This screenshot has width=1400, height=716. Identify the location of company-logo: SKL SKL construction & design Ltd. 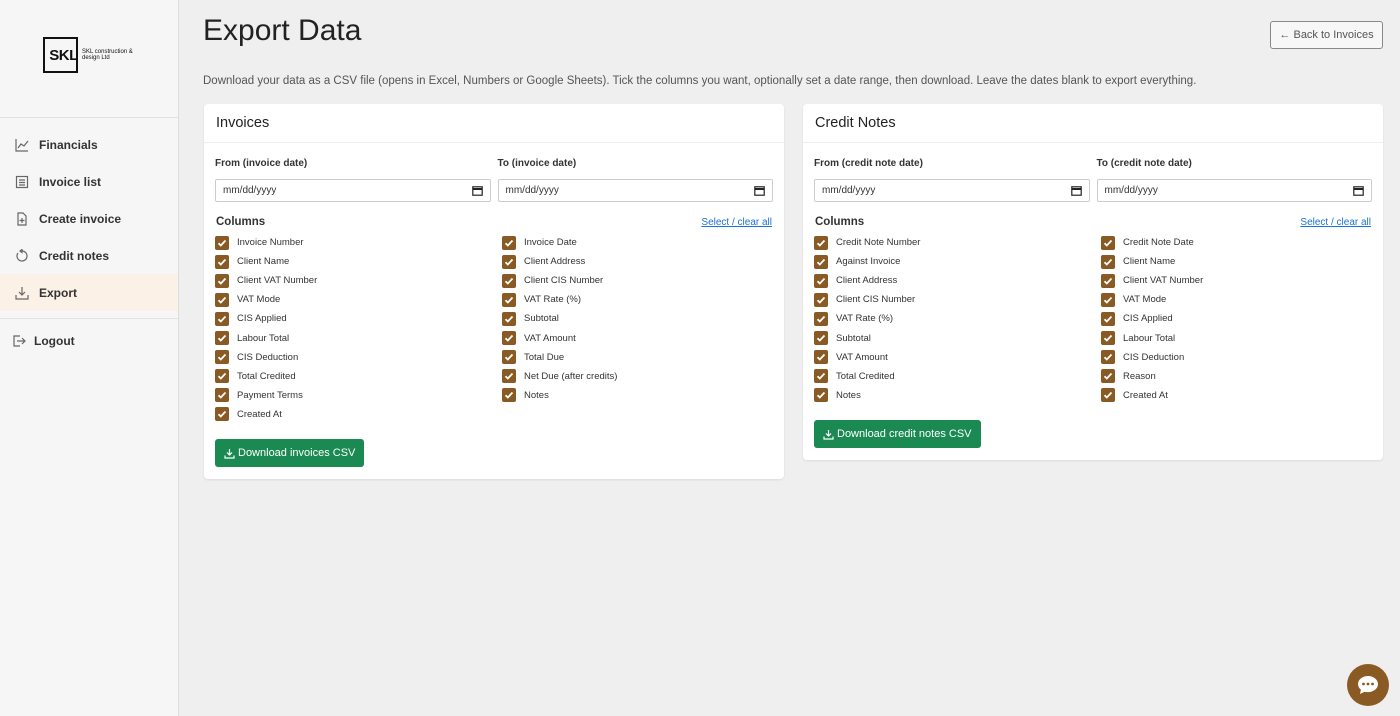
(92, 55).